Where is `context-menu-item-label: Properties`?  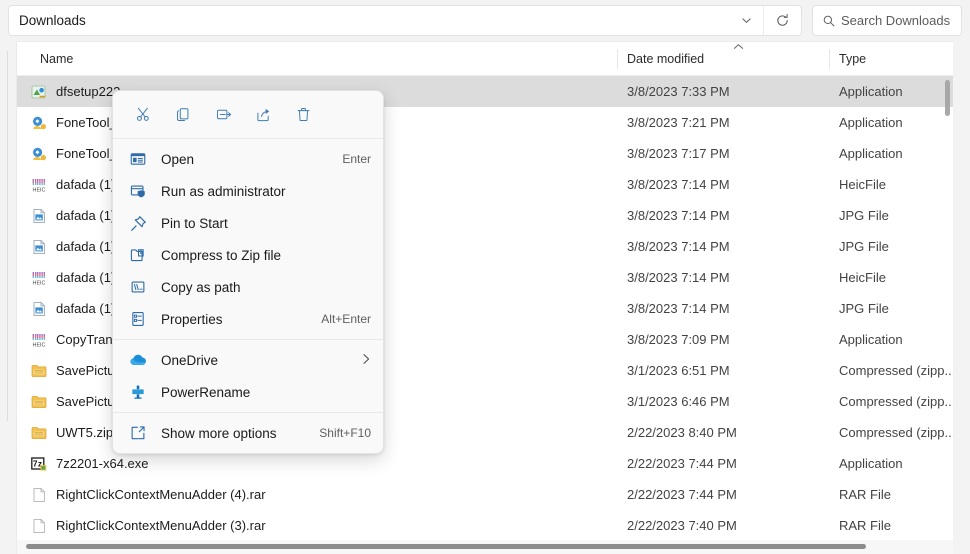 context-menu-item-label: Properties is located at coordinates (192, 319).